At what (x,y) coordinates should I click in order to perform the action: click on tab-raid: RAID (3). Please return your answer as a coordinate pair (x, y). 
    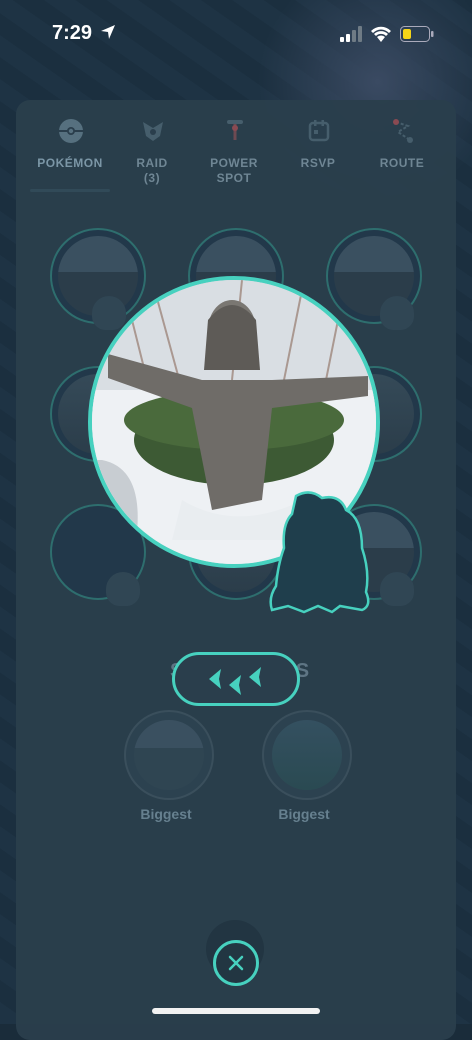
    Looking at the image, I should click on (152, 155).